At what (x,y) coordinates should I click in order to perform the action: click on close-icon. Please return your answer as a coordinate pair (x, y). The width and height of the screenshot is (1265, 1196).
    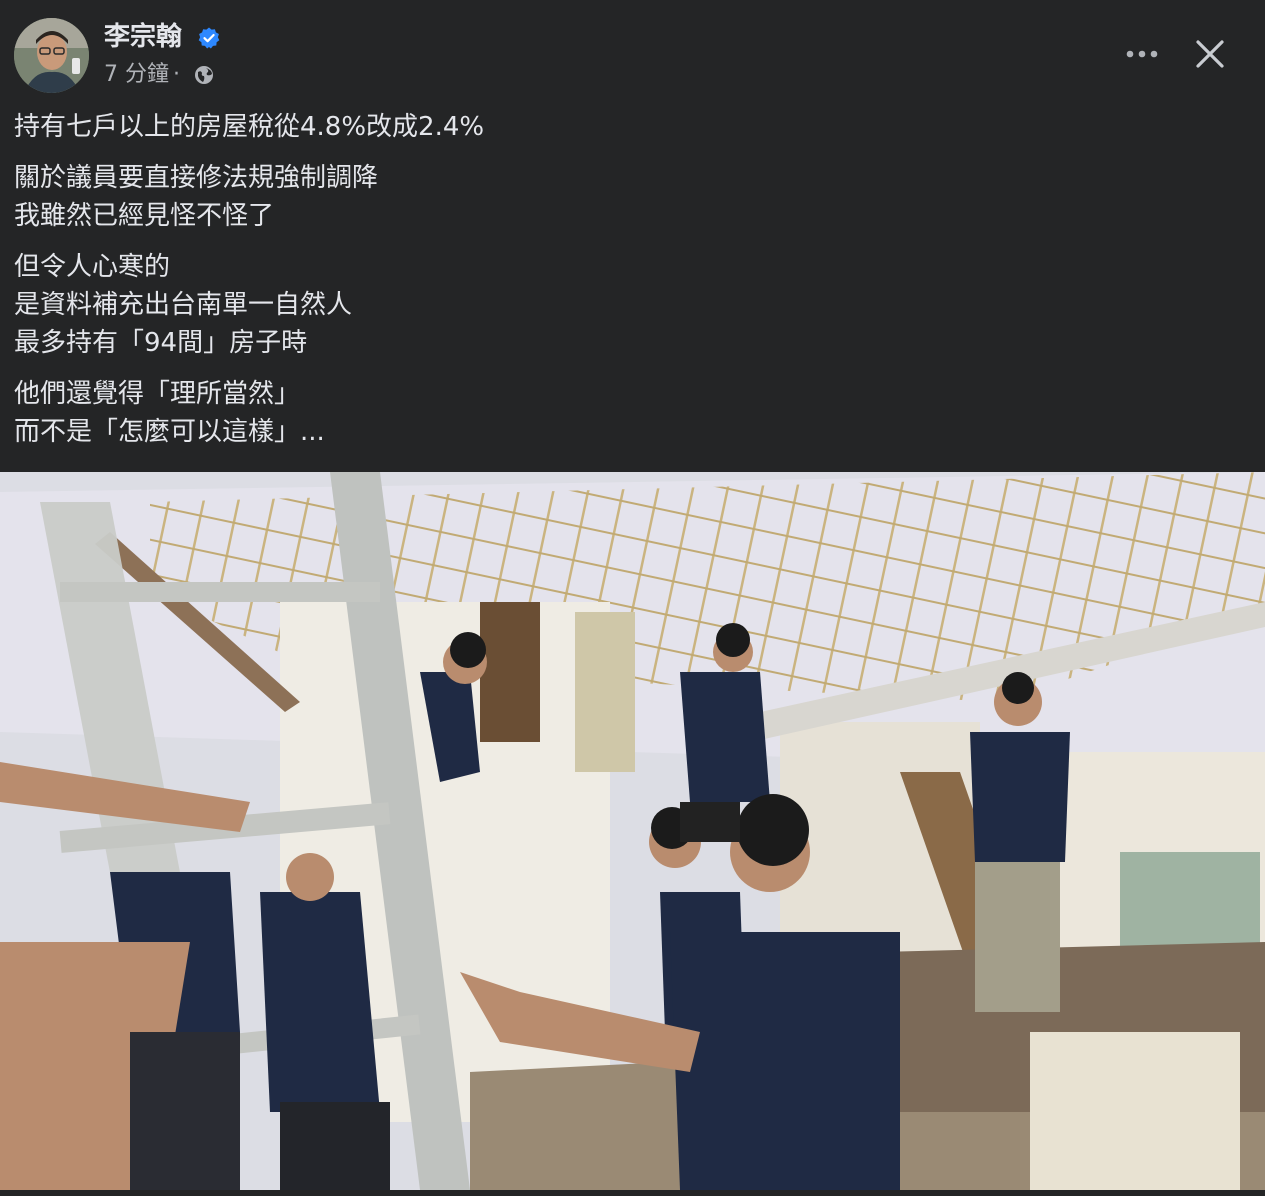
    Looking at the image, I should click on (1210, 54).